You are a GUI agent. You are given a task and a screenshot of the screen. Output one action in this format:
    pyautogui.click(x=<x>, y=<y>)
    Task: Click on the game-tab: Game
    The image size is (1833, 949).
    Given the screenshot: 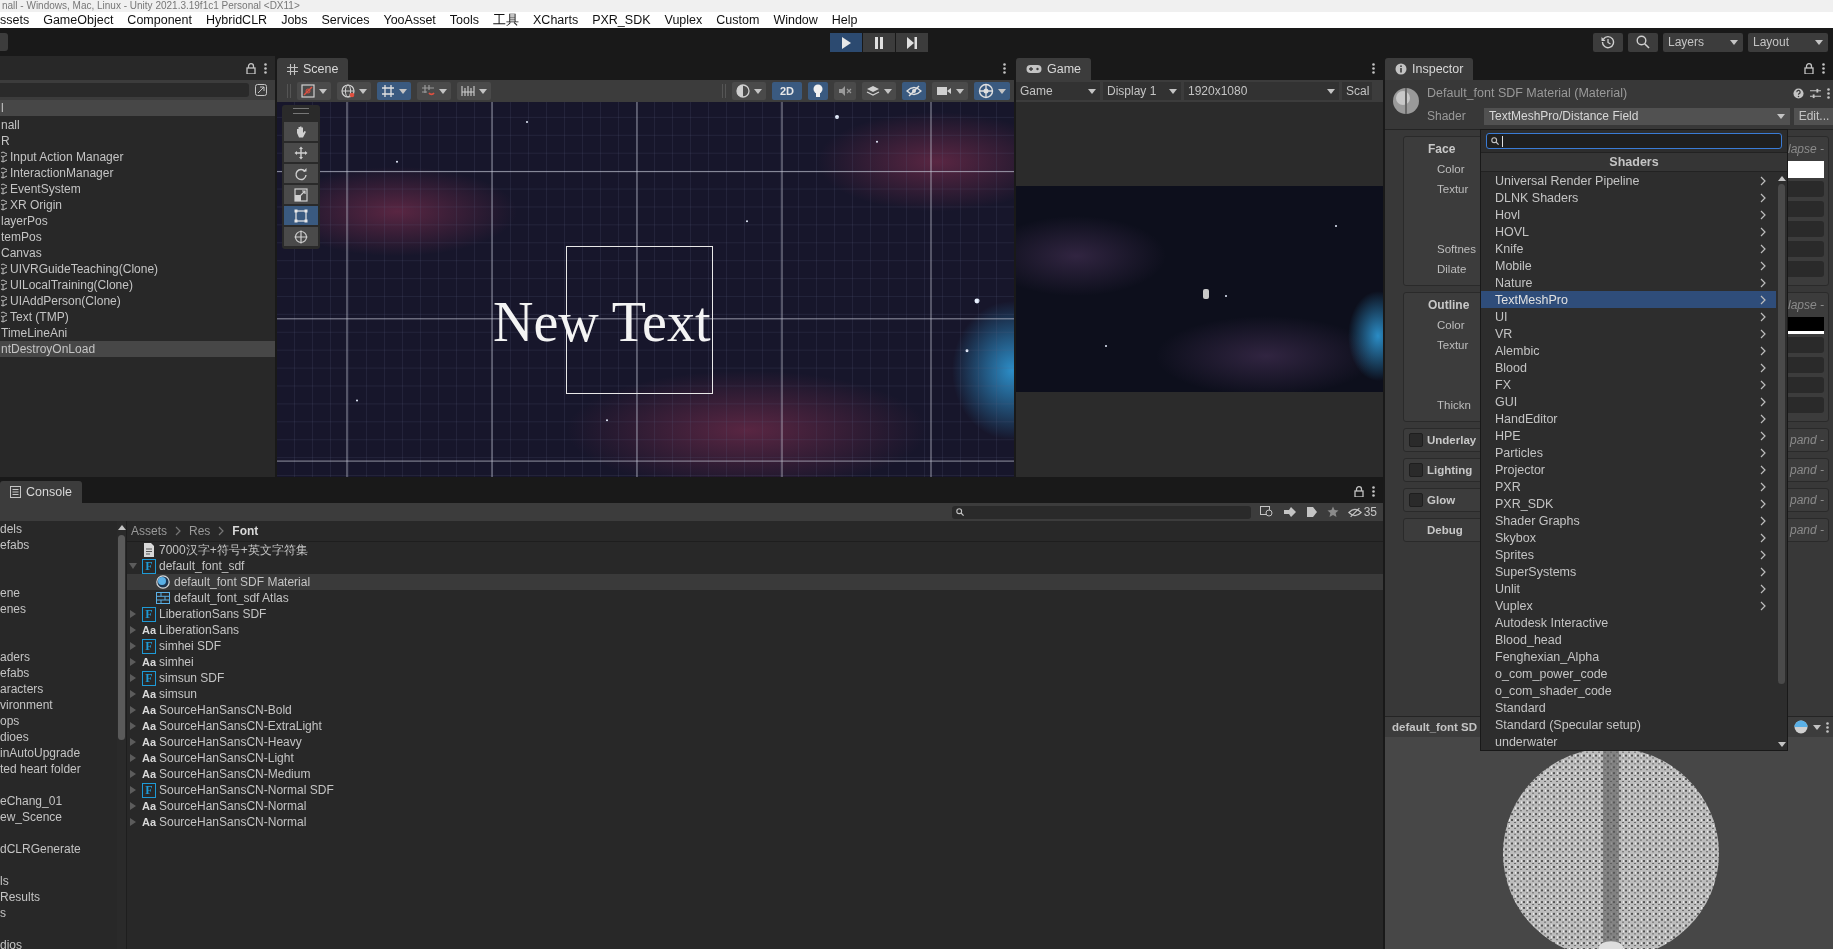 What is the action you would take?
    pyautogui.click(x=1054, y=69)
    